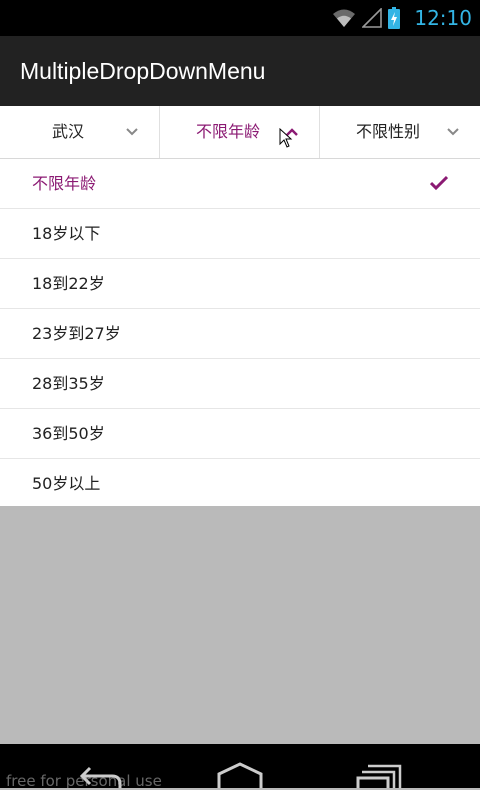 This screenshot has width=480, height=790. What do you see at coordinates (67, 131) in the screenshot?
I see `filter-tab-city-label: 武汉` at bounding box center [67, 131].